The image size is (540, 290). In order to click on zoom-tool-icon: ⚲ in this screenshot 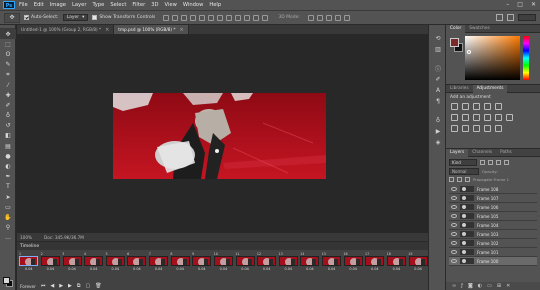, I will do `click(8, 228)`.